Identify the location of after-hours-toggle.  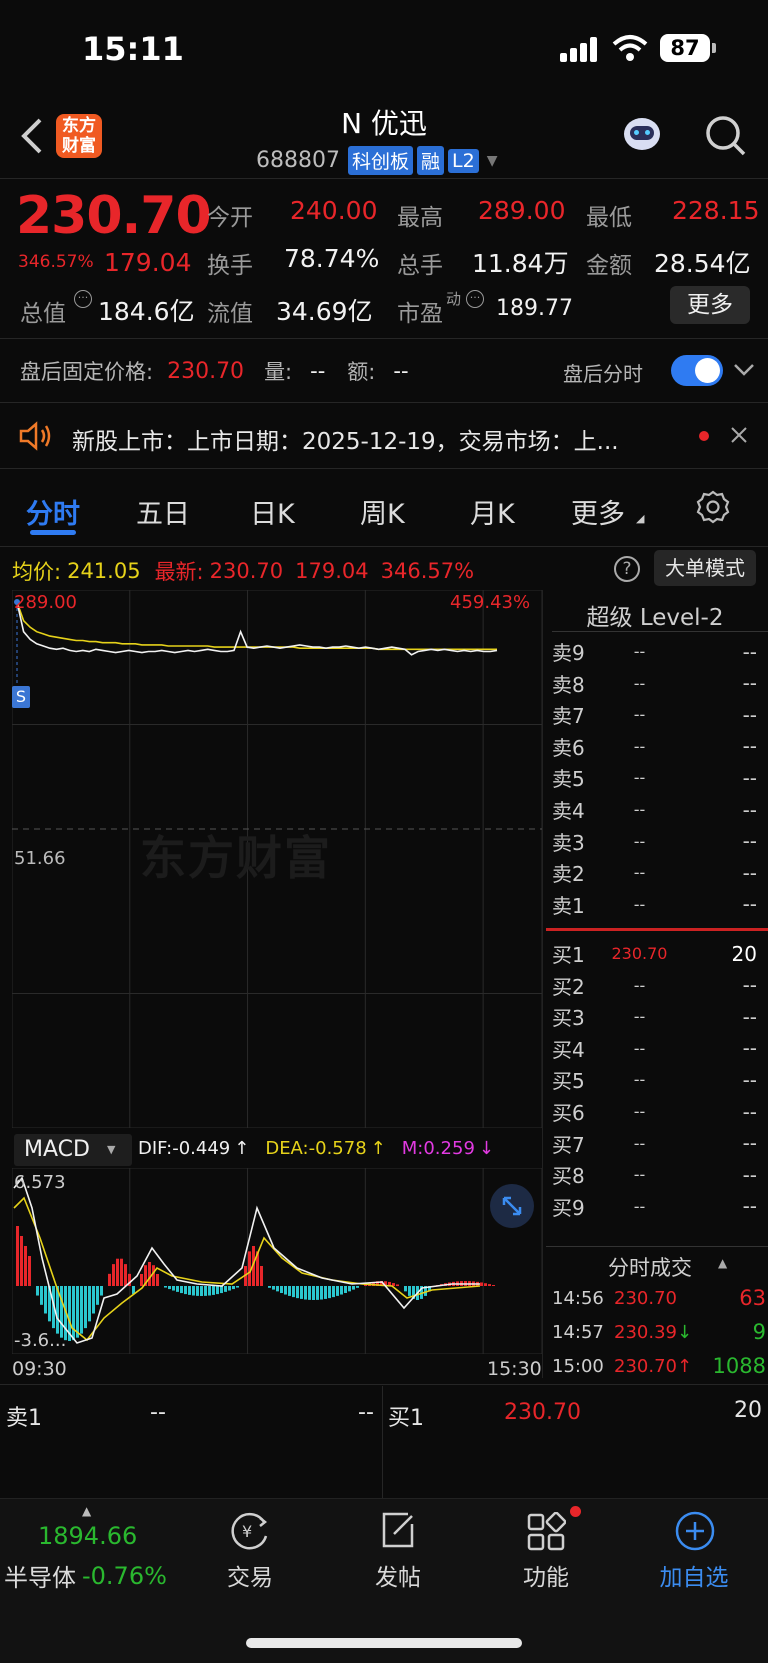
(697, 370).